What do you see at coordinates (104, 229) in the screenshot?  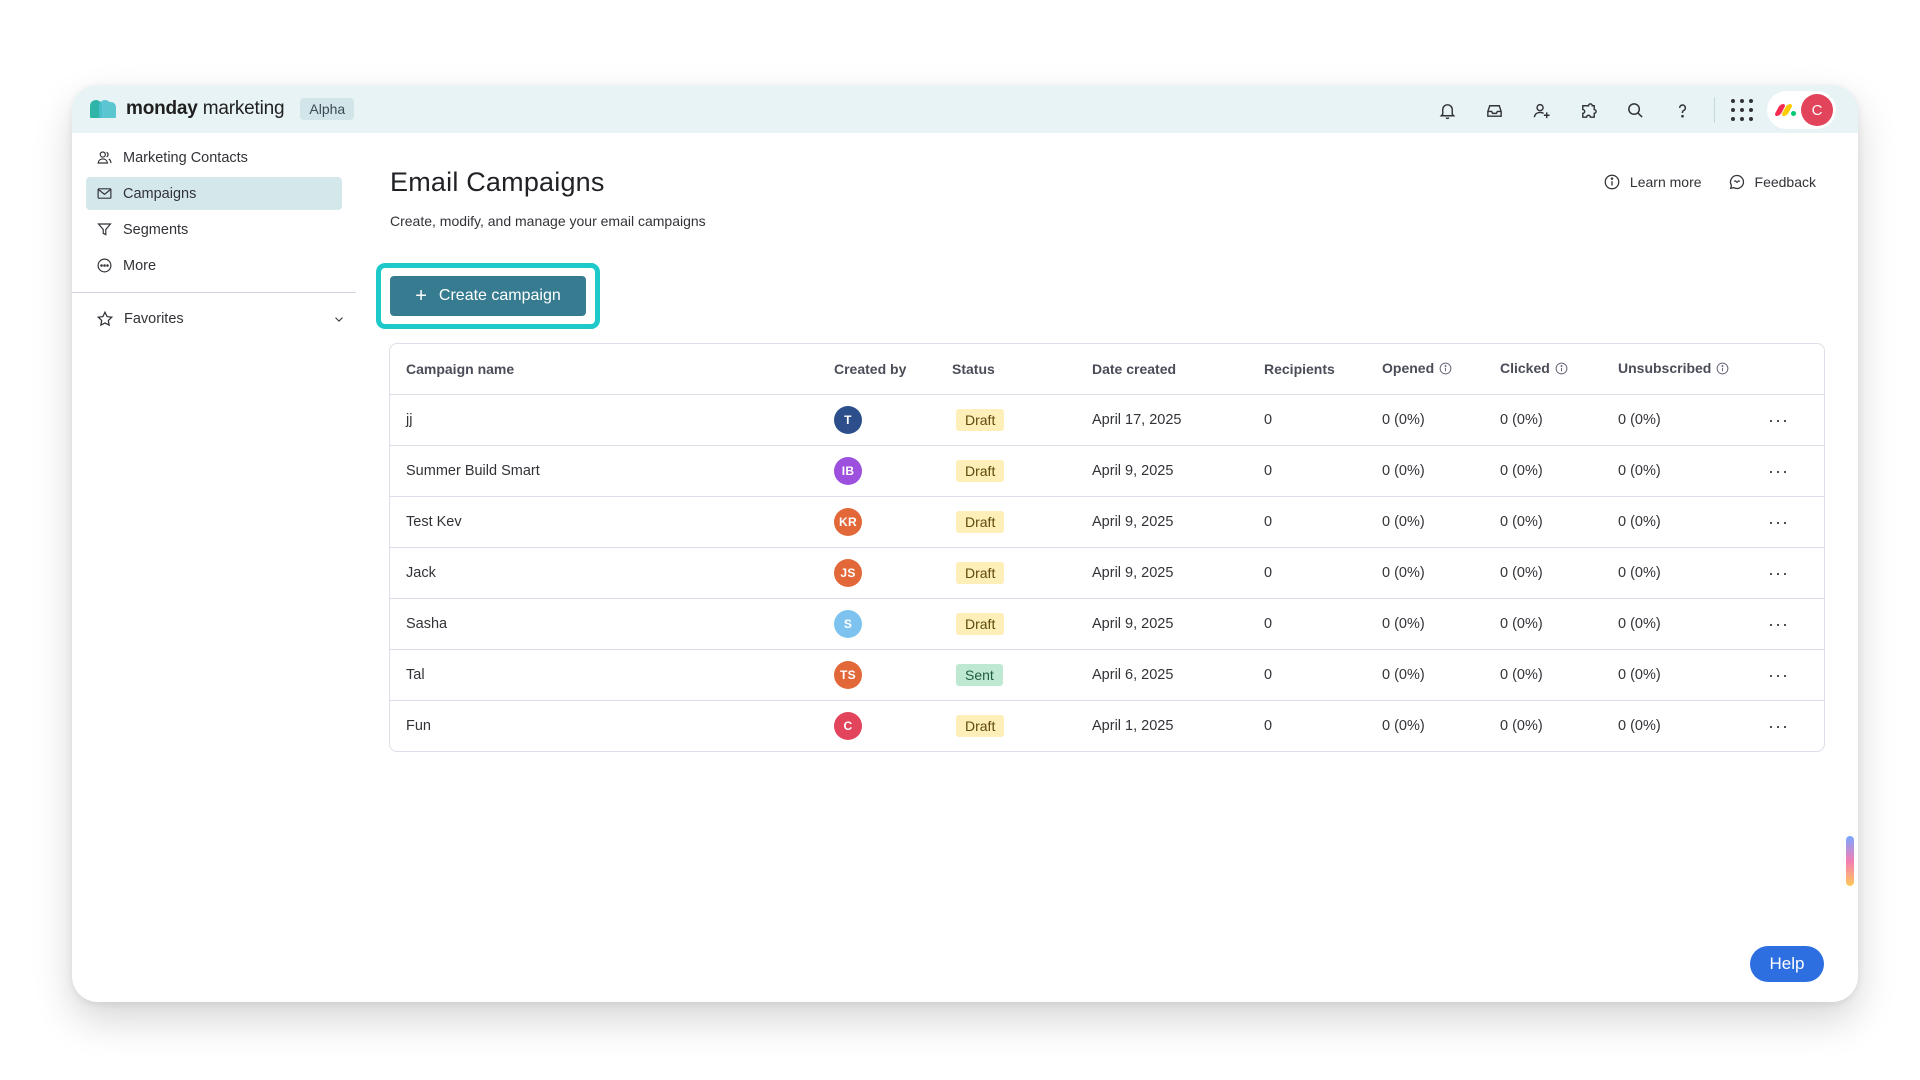 I see `filter-icon` at bounding box center [104, 229].